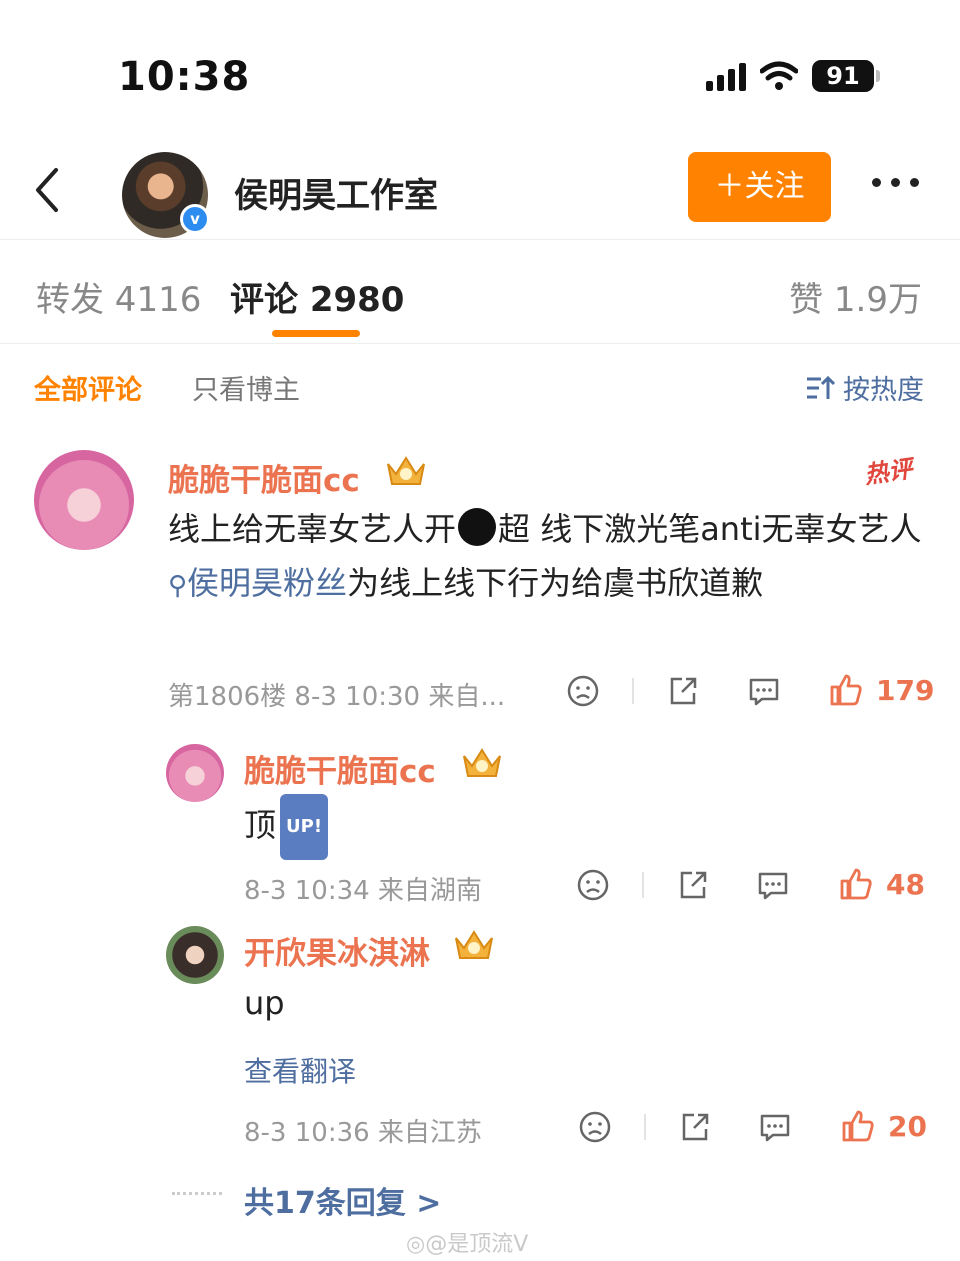 The image size is (960, 1261). What do you see at coordinates (337, 950) in the screenshot?
I see `reply-username: 开欣果冰淇淋` at bounding box center [337, 950].